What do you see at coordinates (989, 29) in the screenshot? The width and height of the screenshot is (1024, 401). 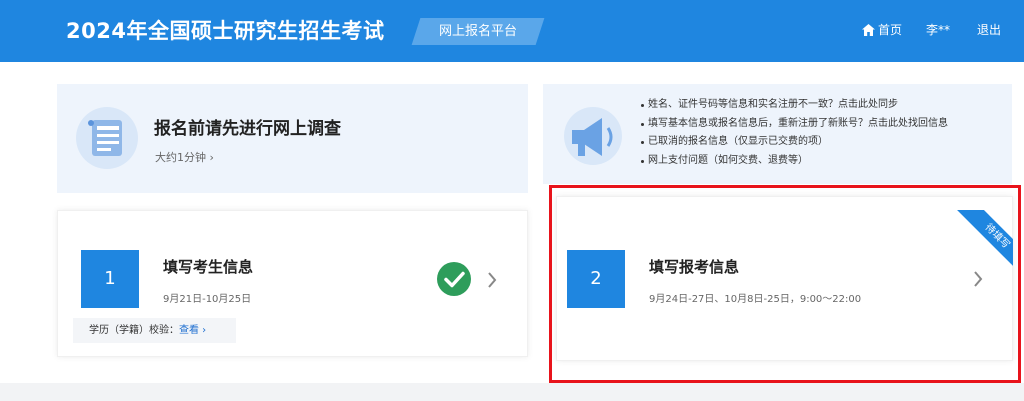 I see `nav-logout-link: 退出` at bounding box center [989, 29].